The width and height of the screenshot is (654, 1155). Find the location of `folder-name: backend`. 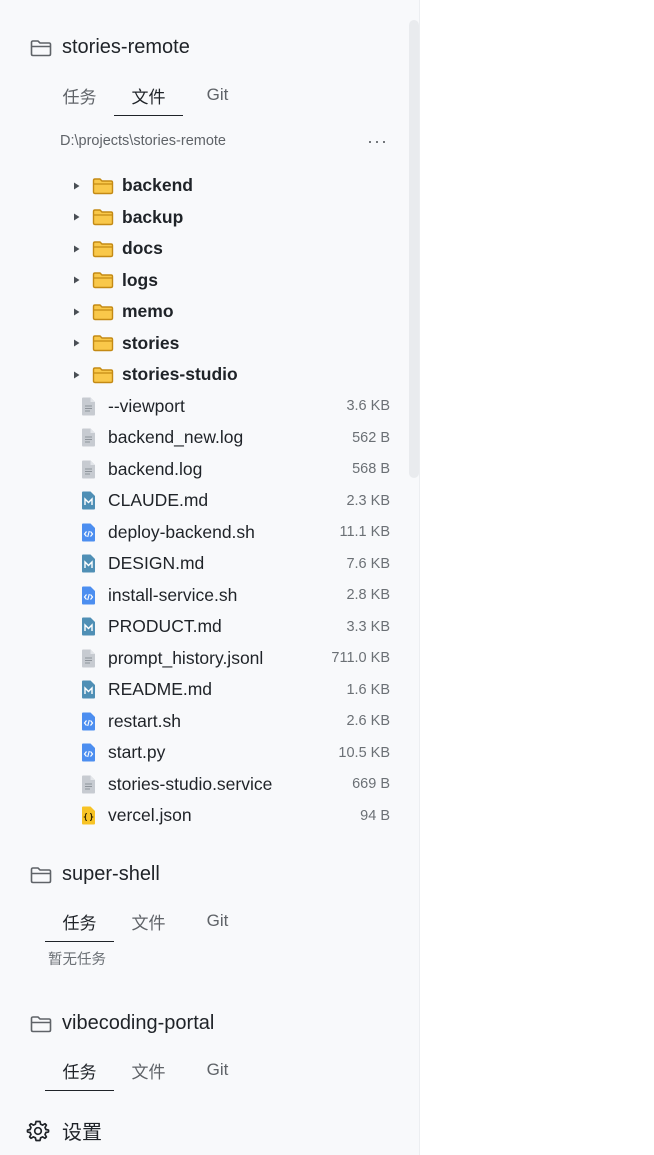

folder-name: backend is located at coordinates (157, 185).